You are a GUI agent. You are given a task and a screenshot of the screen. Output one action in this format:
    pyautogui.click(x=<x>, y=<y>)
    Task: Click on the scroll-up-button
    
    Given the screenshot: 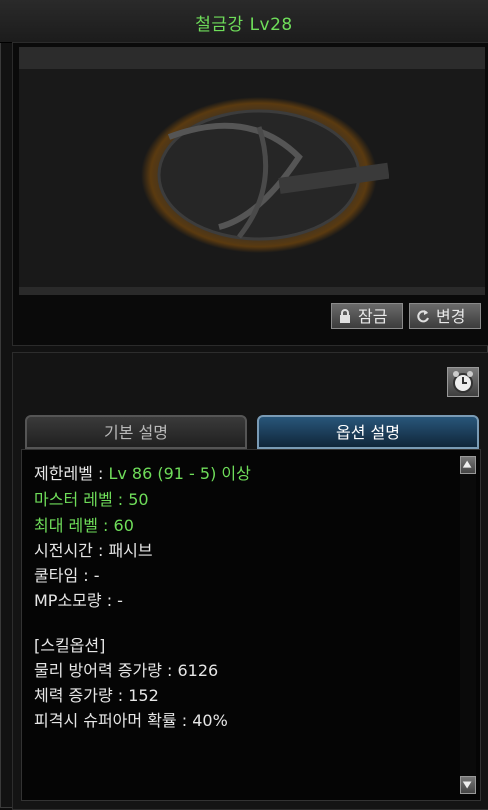 What is the action you would take?
    pyautogui.click(x=468, y=465)
    